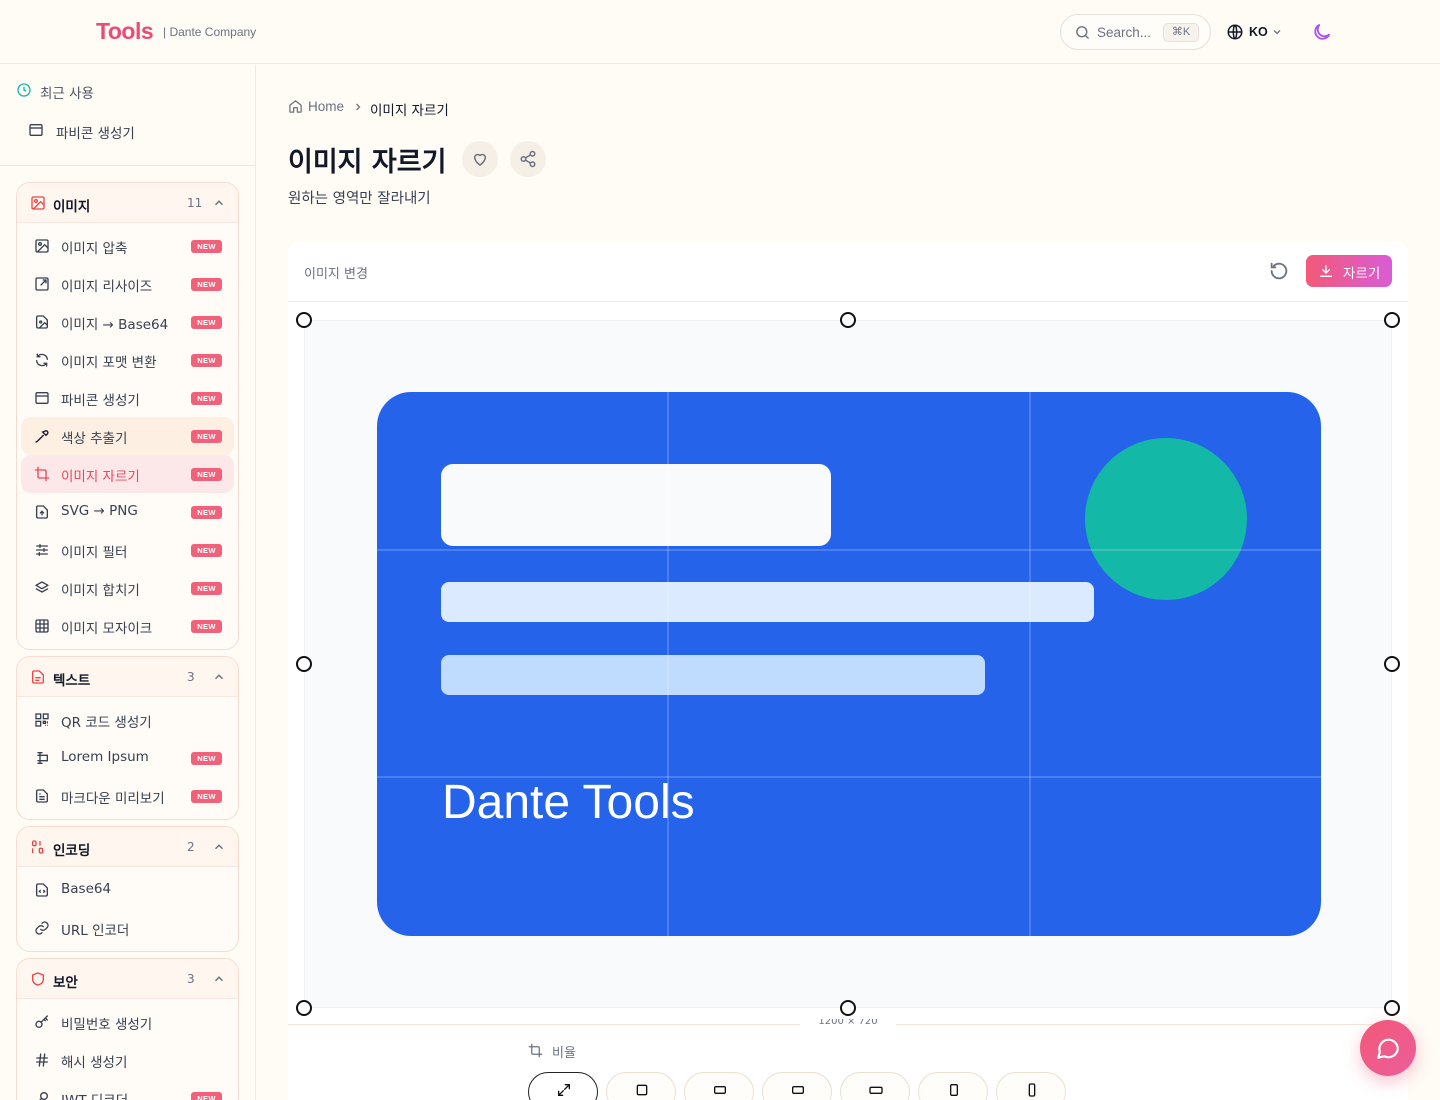  Describe the element at coordinates (72, 207) in the screenshot. I see `category-title: 이미지` at that location.